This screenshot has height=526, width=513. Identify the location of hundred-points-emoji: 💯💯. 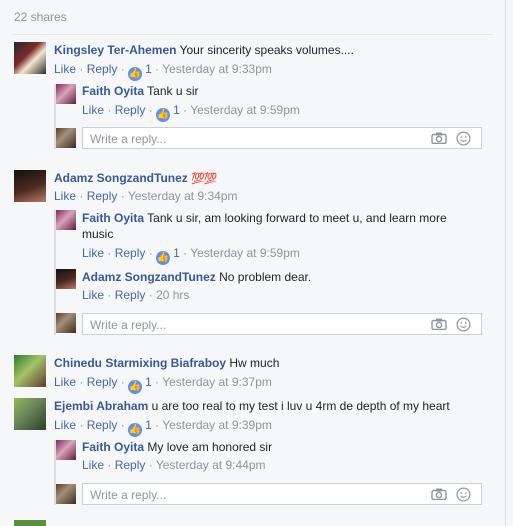
(204, 179).